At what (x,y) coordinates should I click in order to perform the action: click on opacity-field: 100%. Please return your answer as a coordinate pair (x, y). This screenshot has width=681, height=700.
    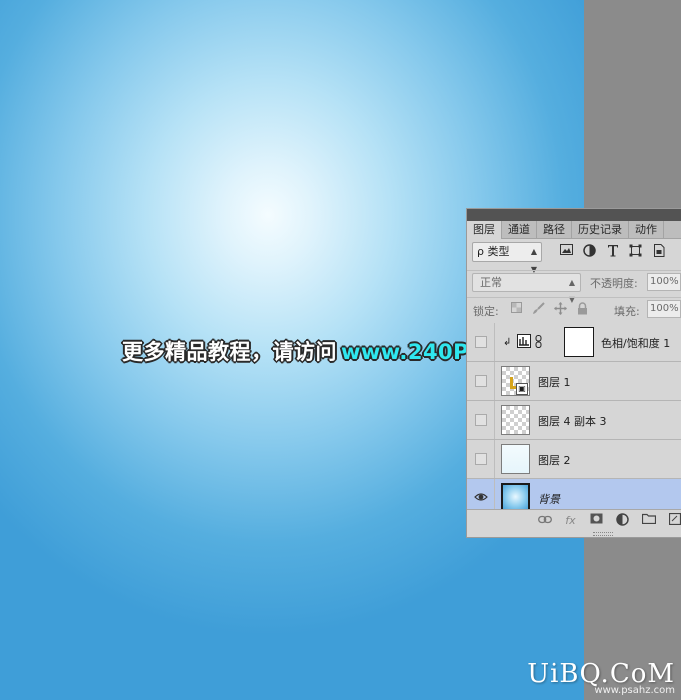
    Looking at the image, I should click on (664, 282).